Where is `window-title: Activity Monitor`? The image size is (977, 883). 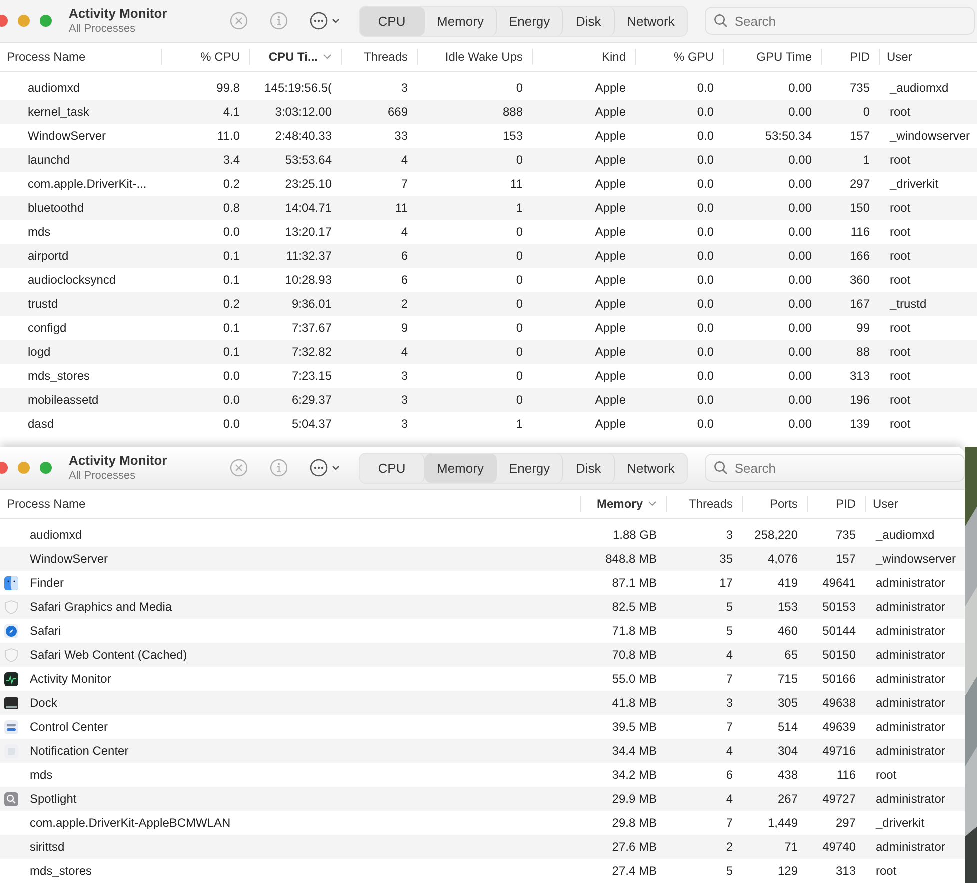 window-title: Activity Monitor is located at coordinates (118, 14).